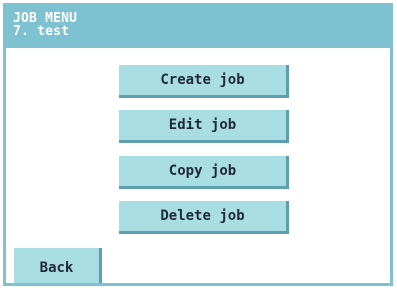 The height and width of the screenshot is (290, 397). I want to click on edit-job-label: Edit job, so click(202, 125).